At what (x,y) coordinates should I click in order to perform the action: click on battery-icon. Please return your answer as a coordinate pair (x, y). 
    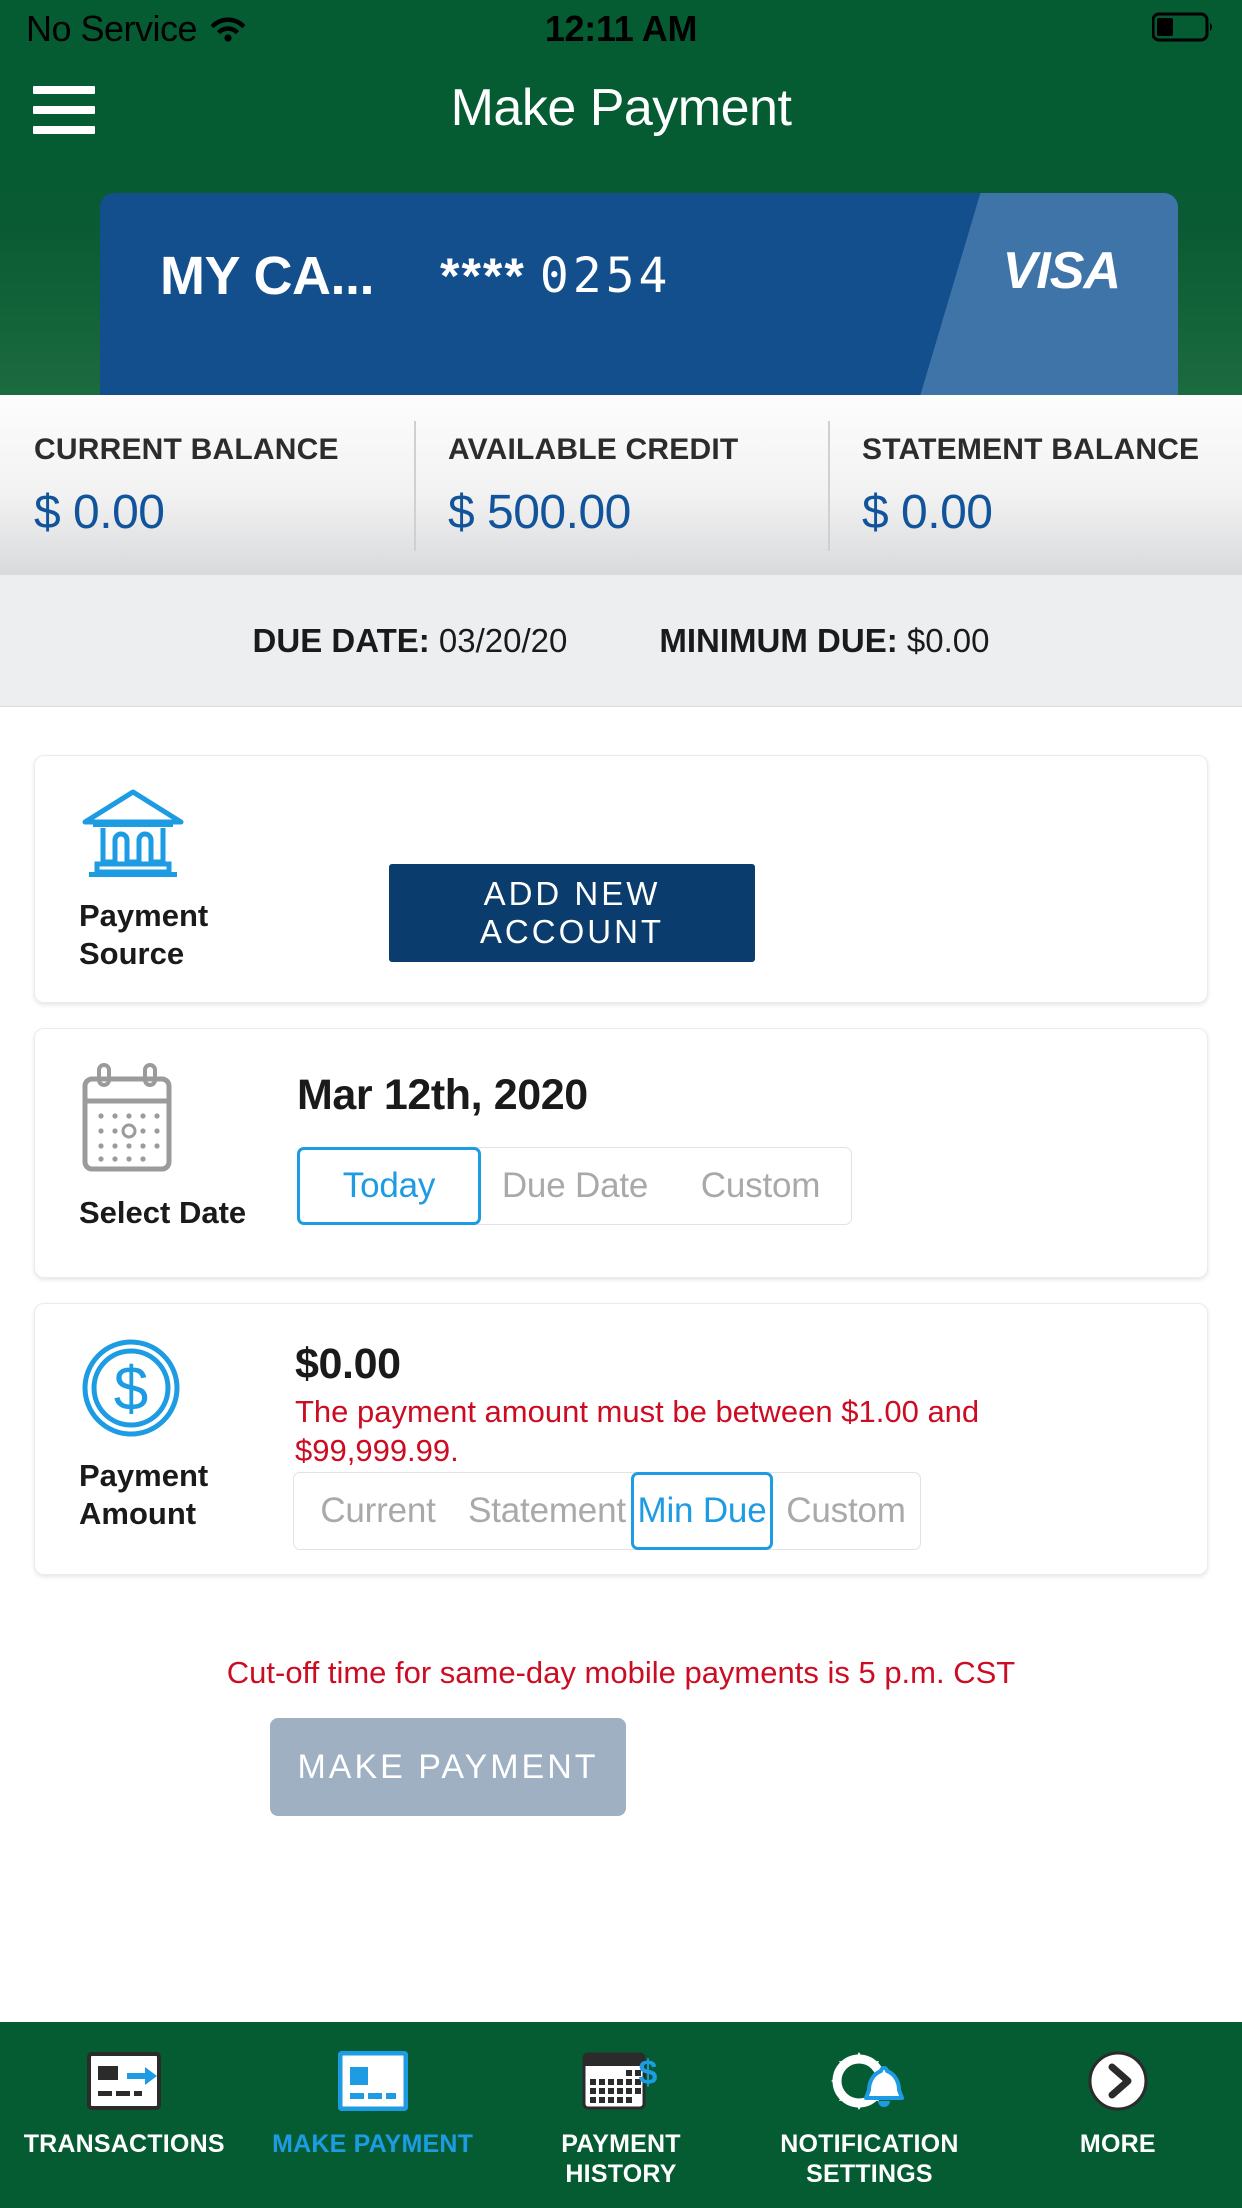
    Looking at the image, I should click on (1183, 29).